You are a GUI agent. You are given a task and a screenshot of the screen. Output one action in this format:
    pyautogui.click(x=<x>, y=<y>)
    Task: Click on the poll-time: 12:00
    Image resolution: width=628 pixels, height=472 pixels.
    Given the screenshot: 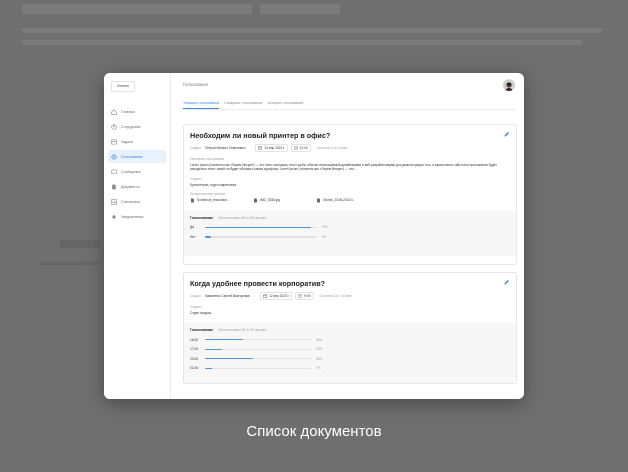 What is the action you would take?
    pyautogui.click(x=303, y=148)
    